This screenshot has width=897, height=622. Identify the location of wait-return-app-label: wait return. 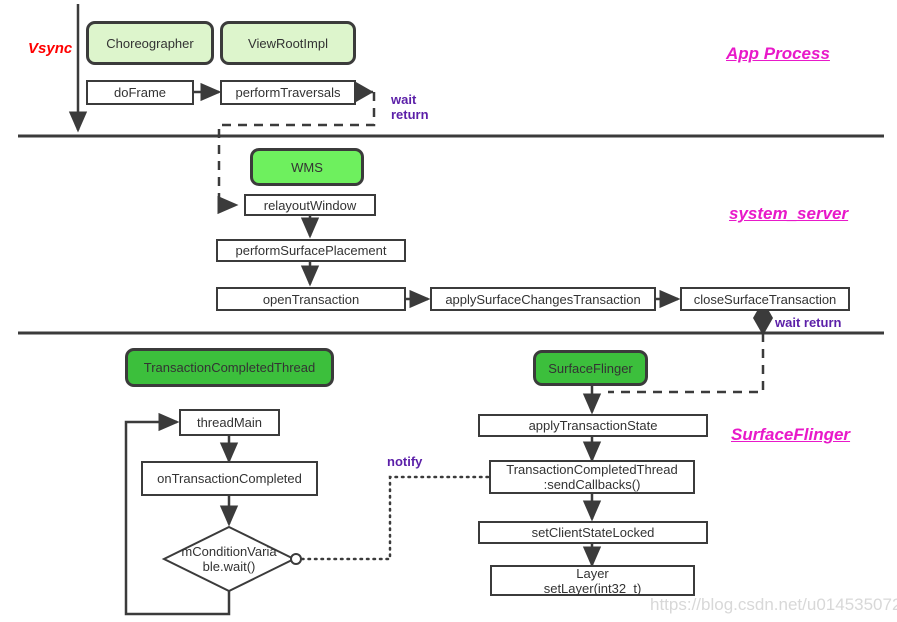
(410, 107).